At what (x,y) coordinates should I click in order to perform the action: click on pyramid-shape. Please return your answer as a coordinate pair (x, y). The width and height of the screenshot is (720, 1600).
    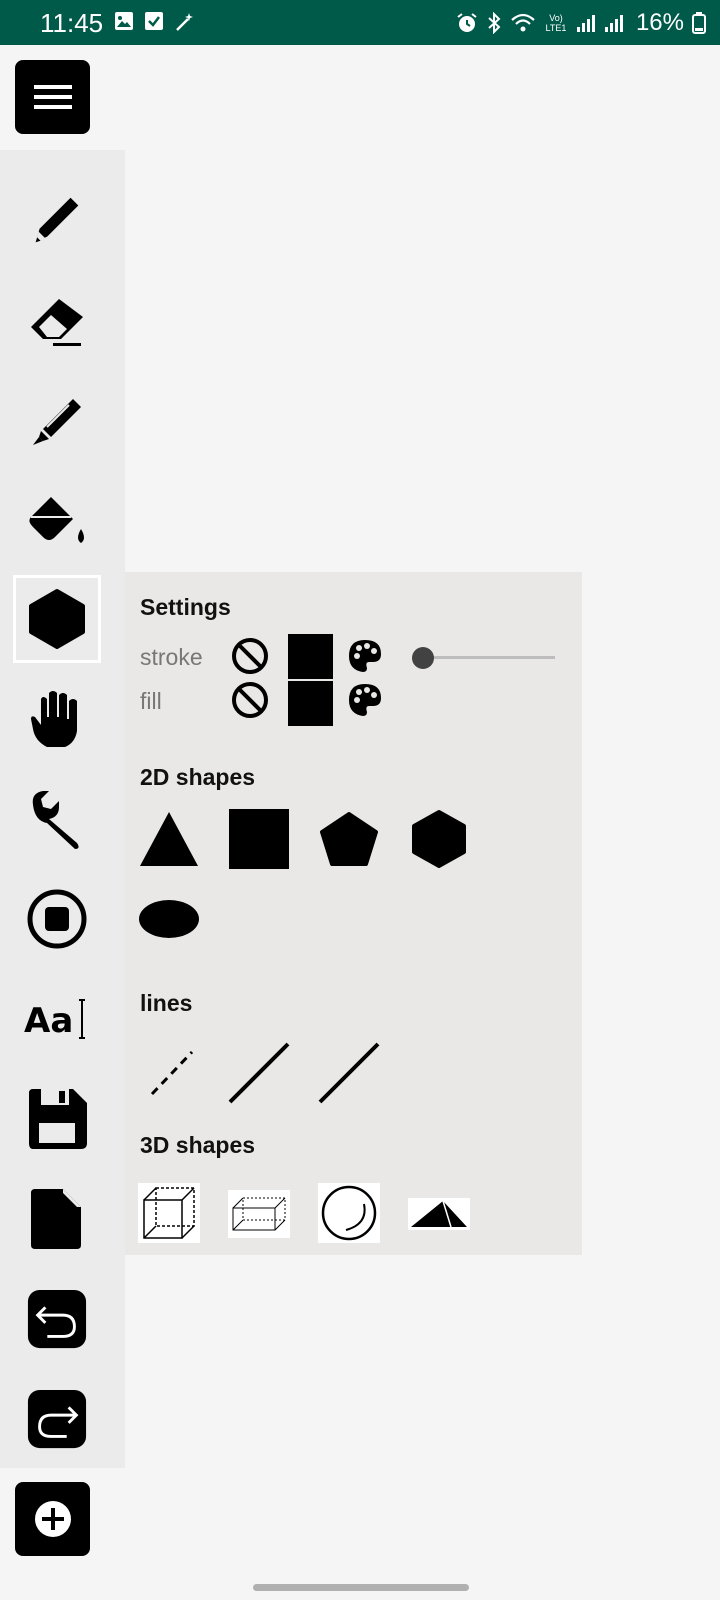
    Looking at the image, I should click on (439, 1214).